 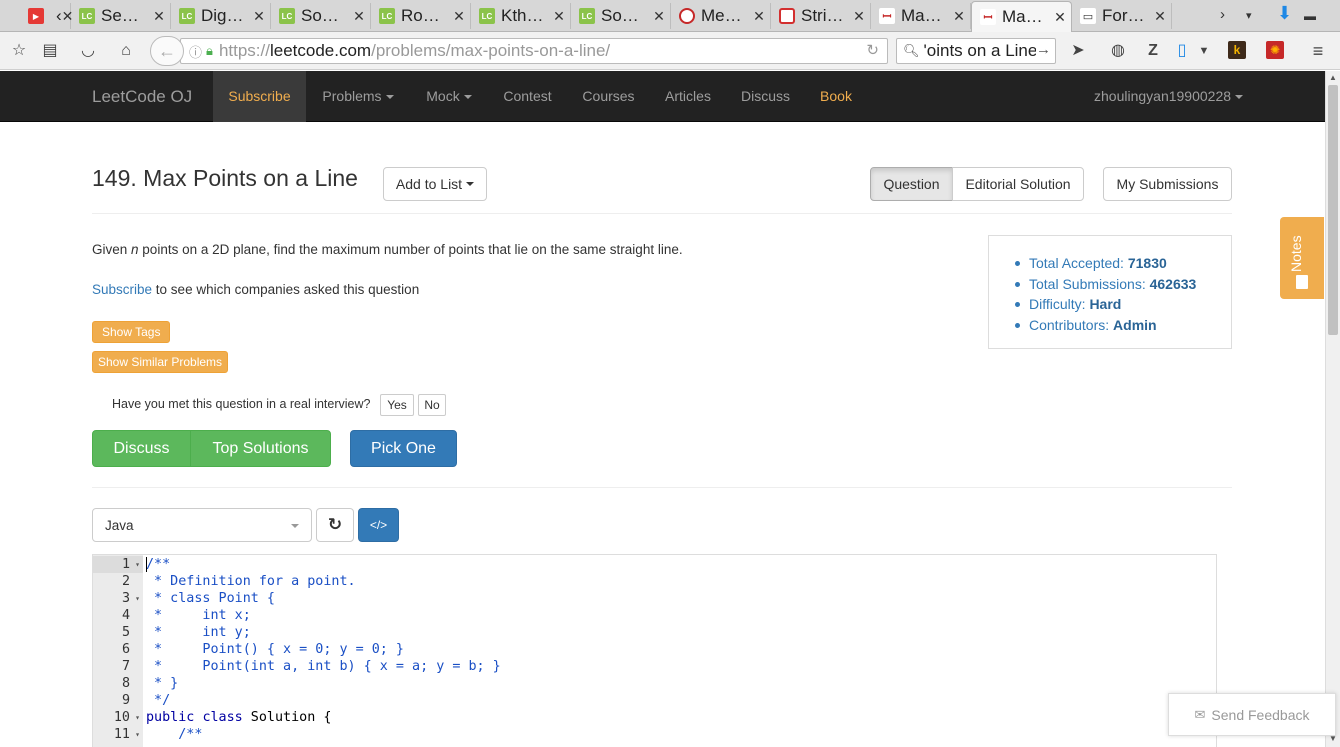 What do you see at coordinates (1318, 51) in the screenshot?
I see `hamburger-menu-icon: ≡` at bounding box center [1318, 51].